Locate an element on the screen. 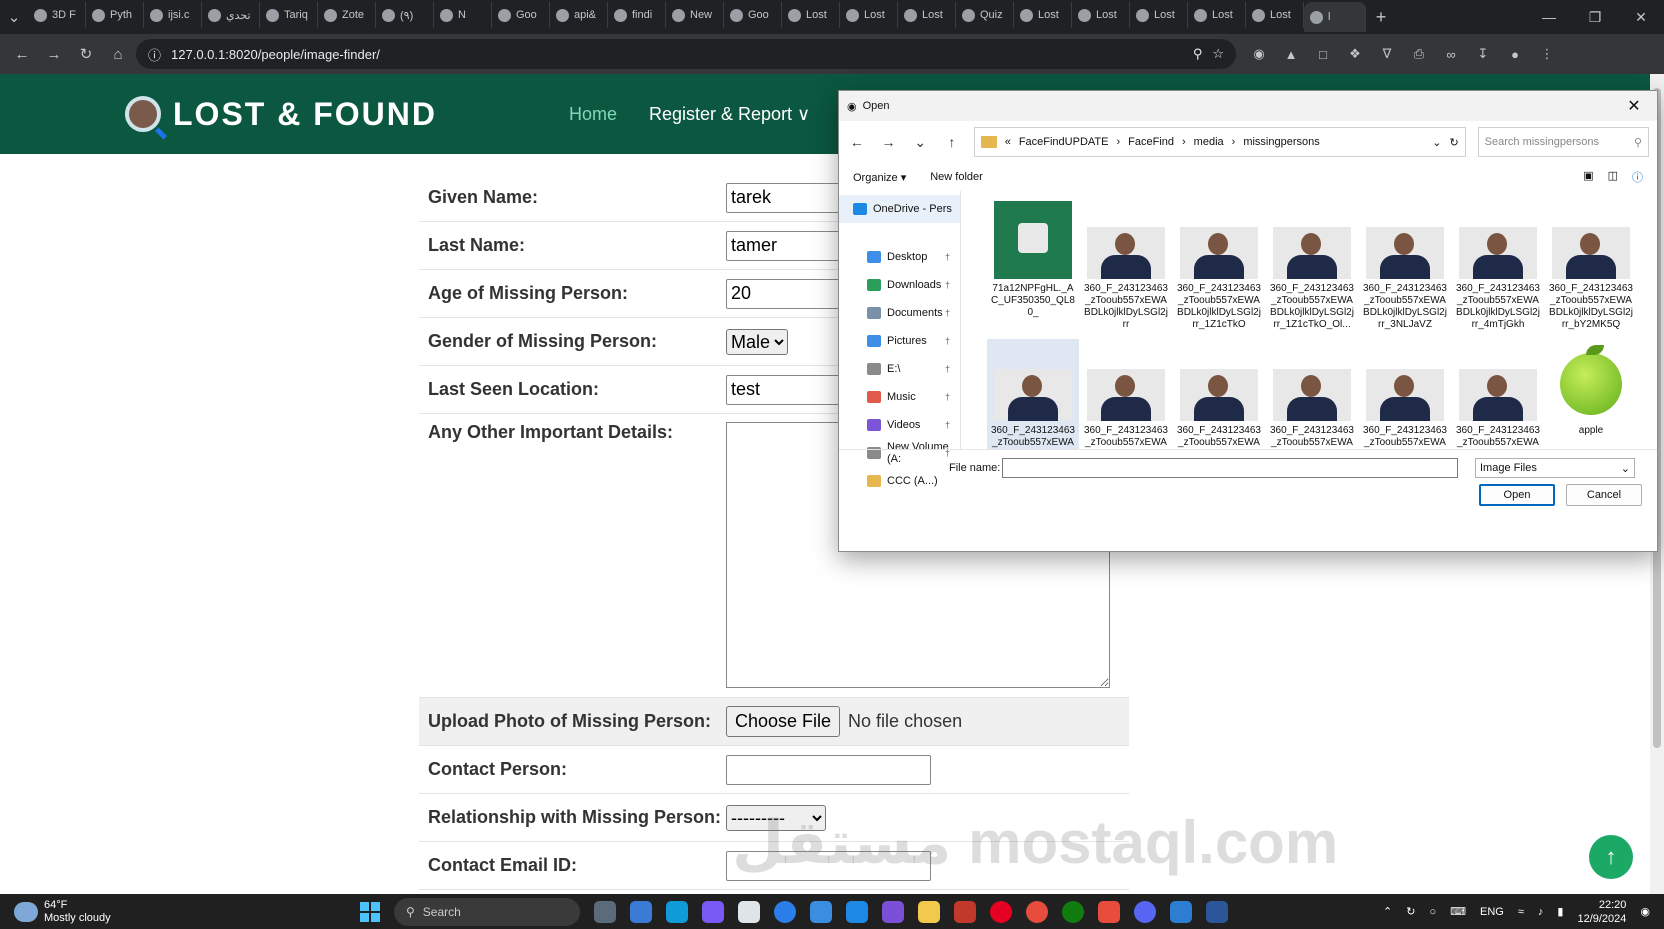  bookmark-star-icon: ☆ is located at coordinates (1218, 54).